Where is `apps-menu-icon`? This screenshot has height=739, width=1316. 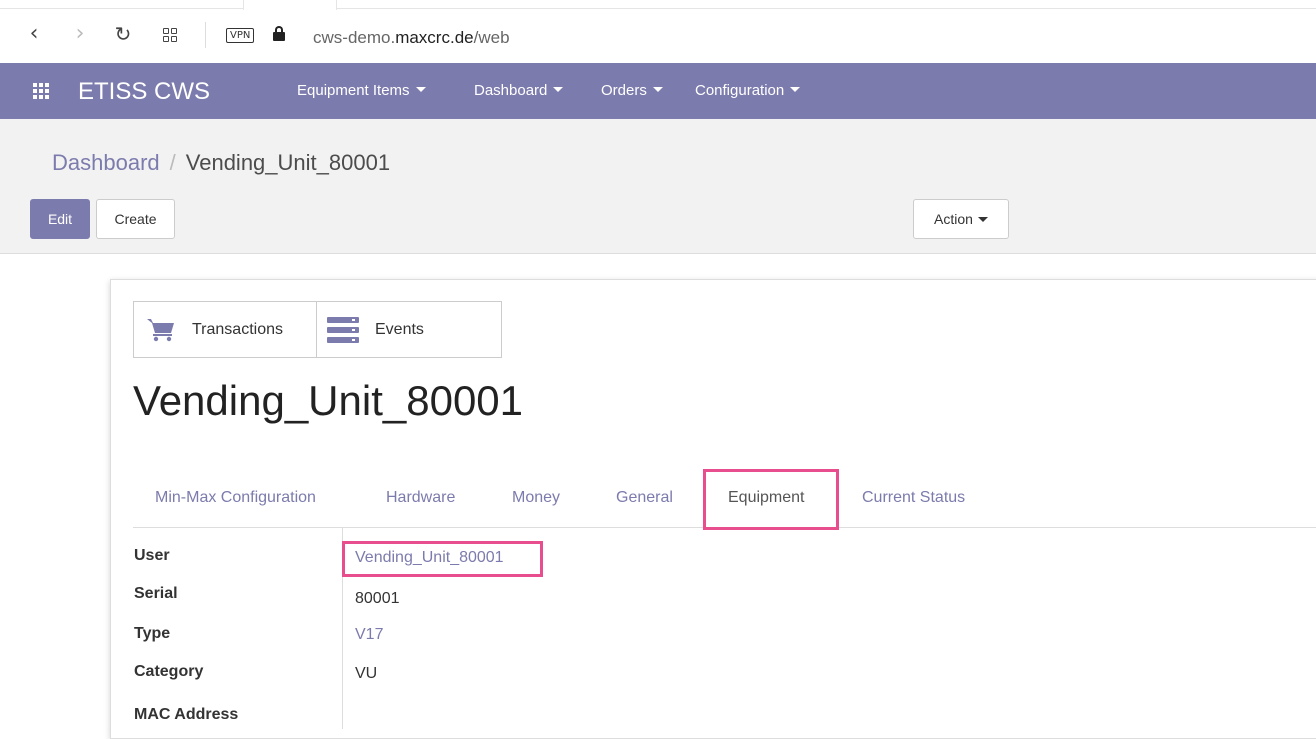 apps-menu-icon is located at coordinates (41, 91).